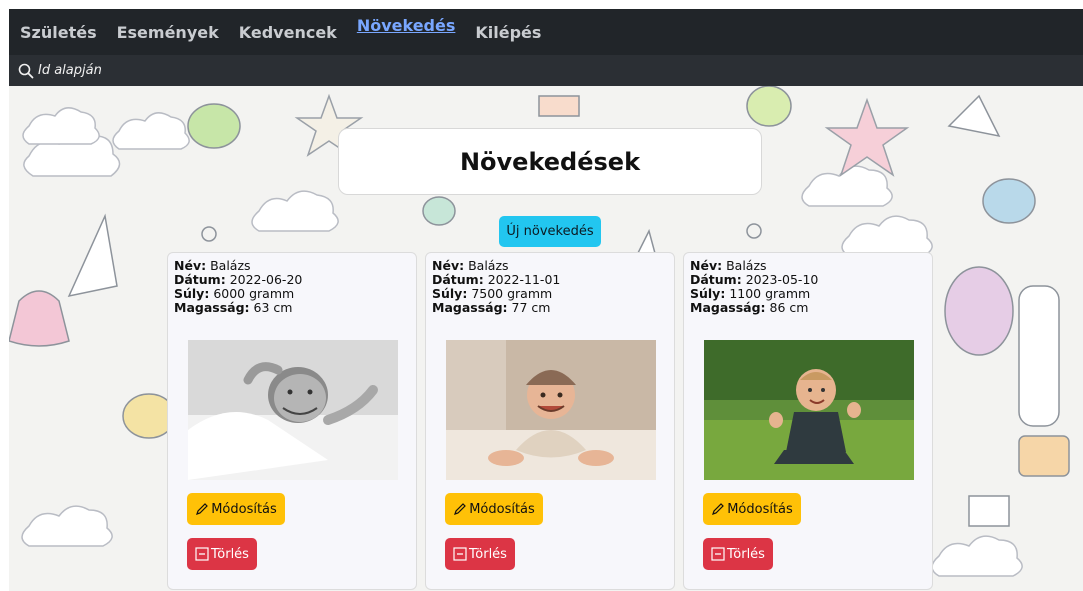 The image size is (1083, 591). What do you see at coordinates (26, 71) in the screenshot?
I see `search-icon` at bounding box center [26, 71].